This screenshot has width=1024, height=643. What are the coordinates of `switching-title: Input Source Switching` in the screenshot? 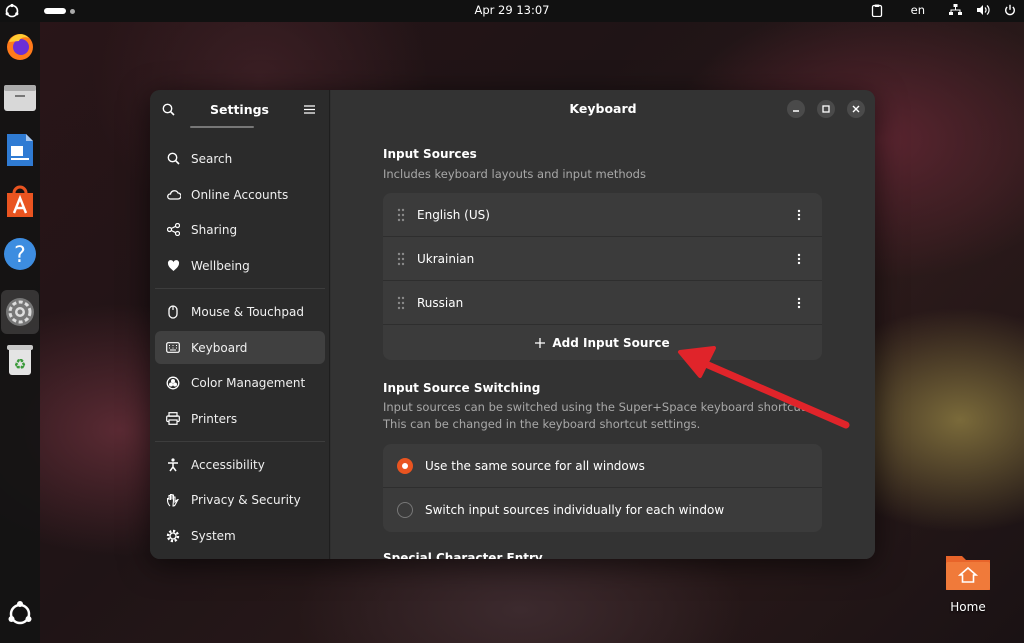 It's located at (462, 388).